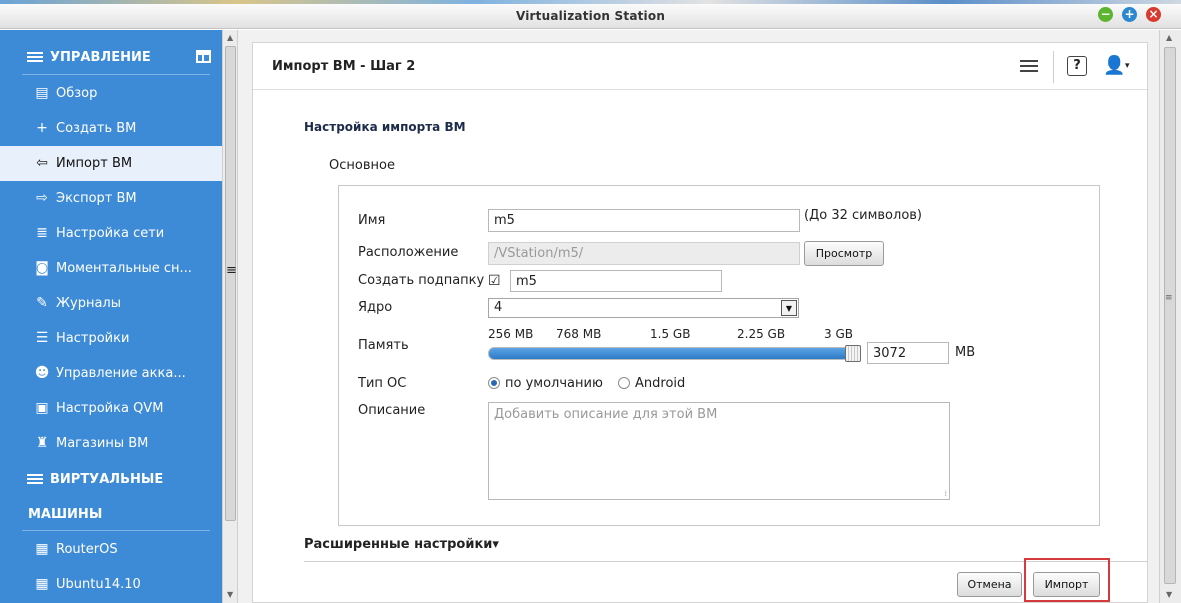  What do you see at coordinates (35, 479) in the screenshot?
I see `menu-icon` at bounding box center [35, 479].